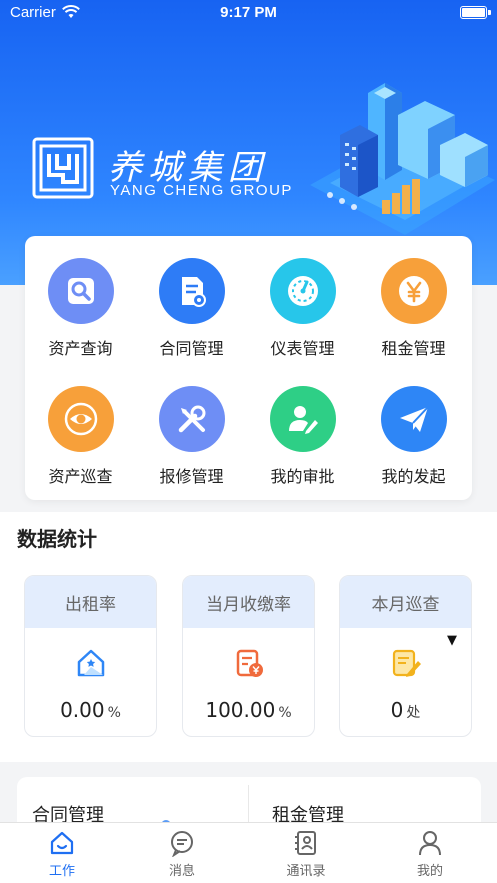 The height and width of the screenshot is (883, 497). What do you see at coordinates (303, 419) in the screenshot?
I see `approval-icon` at bounding box center [303, 419].